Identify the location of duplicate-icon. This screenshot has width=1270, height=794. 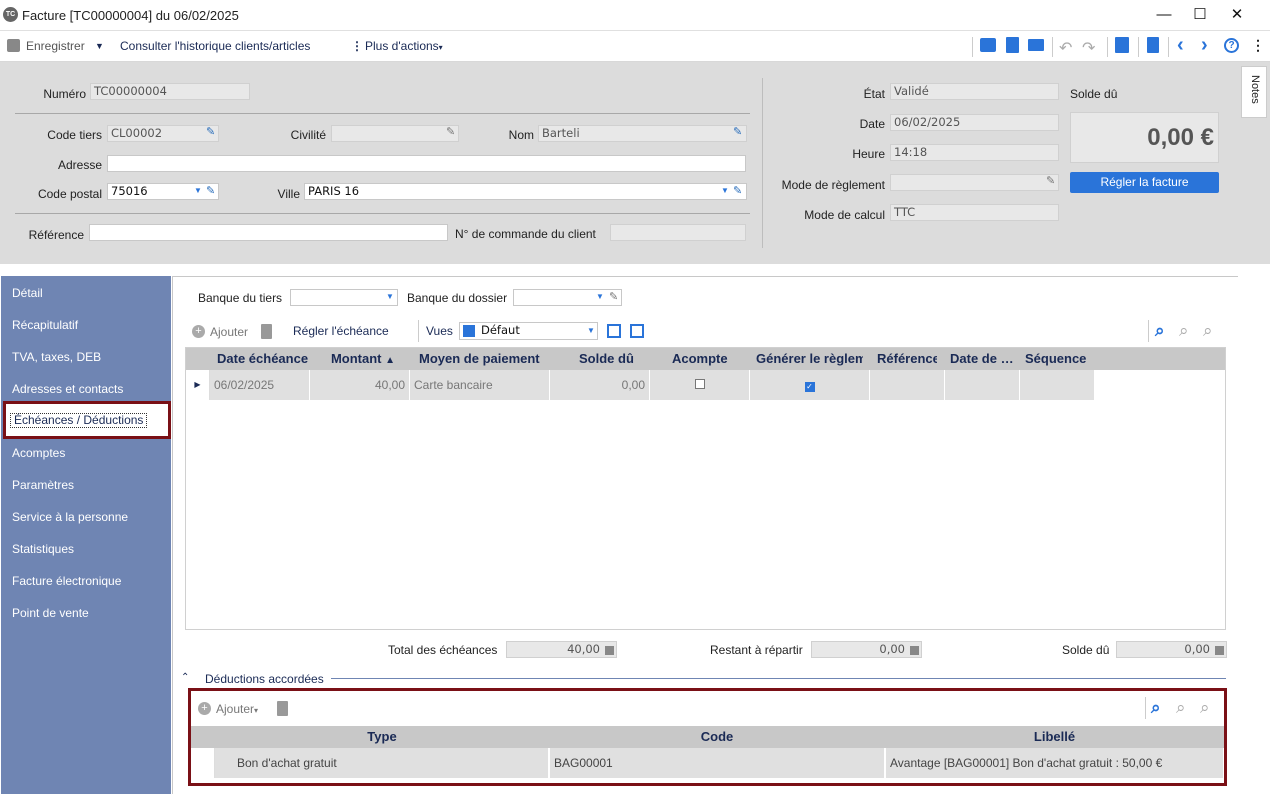
(1122, 45).